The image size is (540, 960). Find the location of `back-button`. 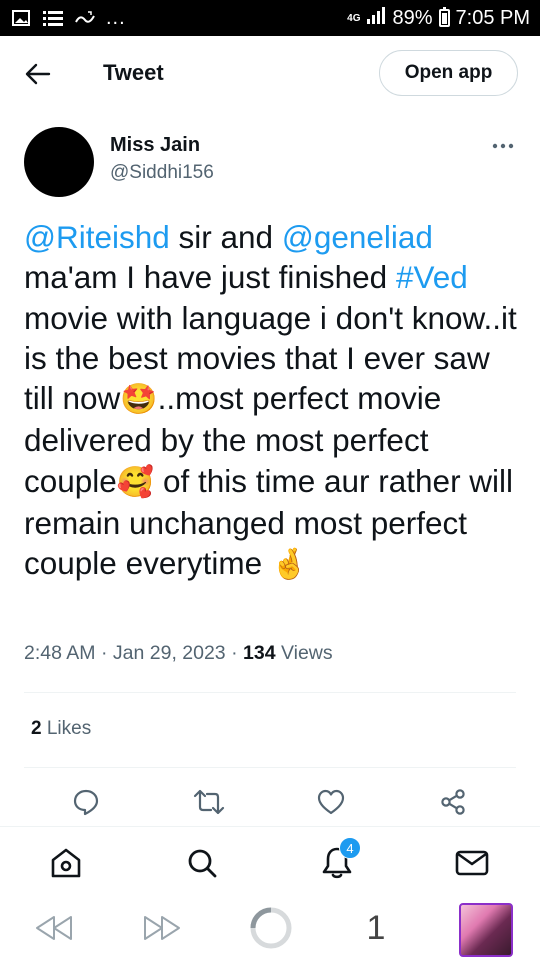

back-button is located at coordinates (38, 74).